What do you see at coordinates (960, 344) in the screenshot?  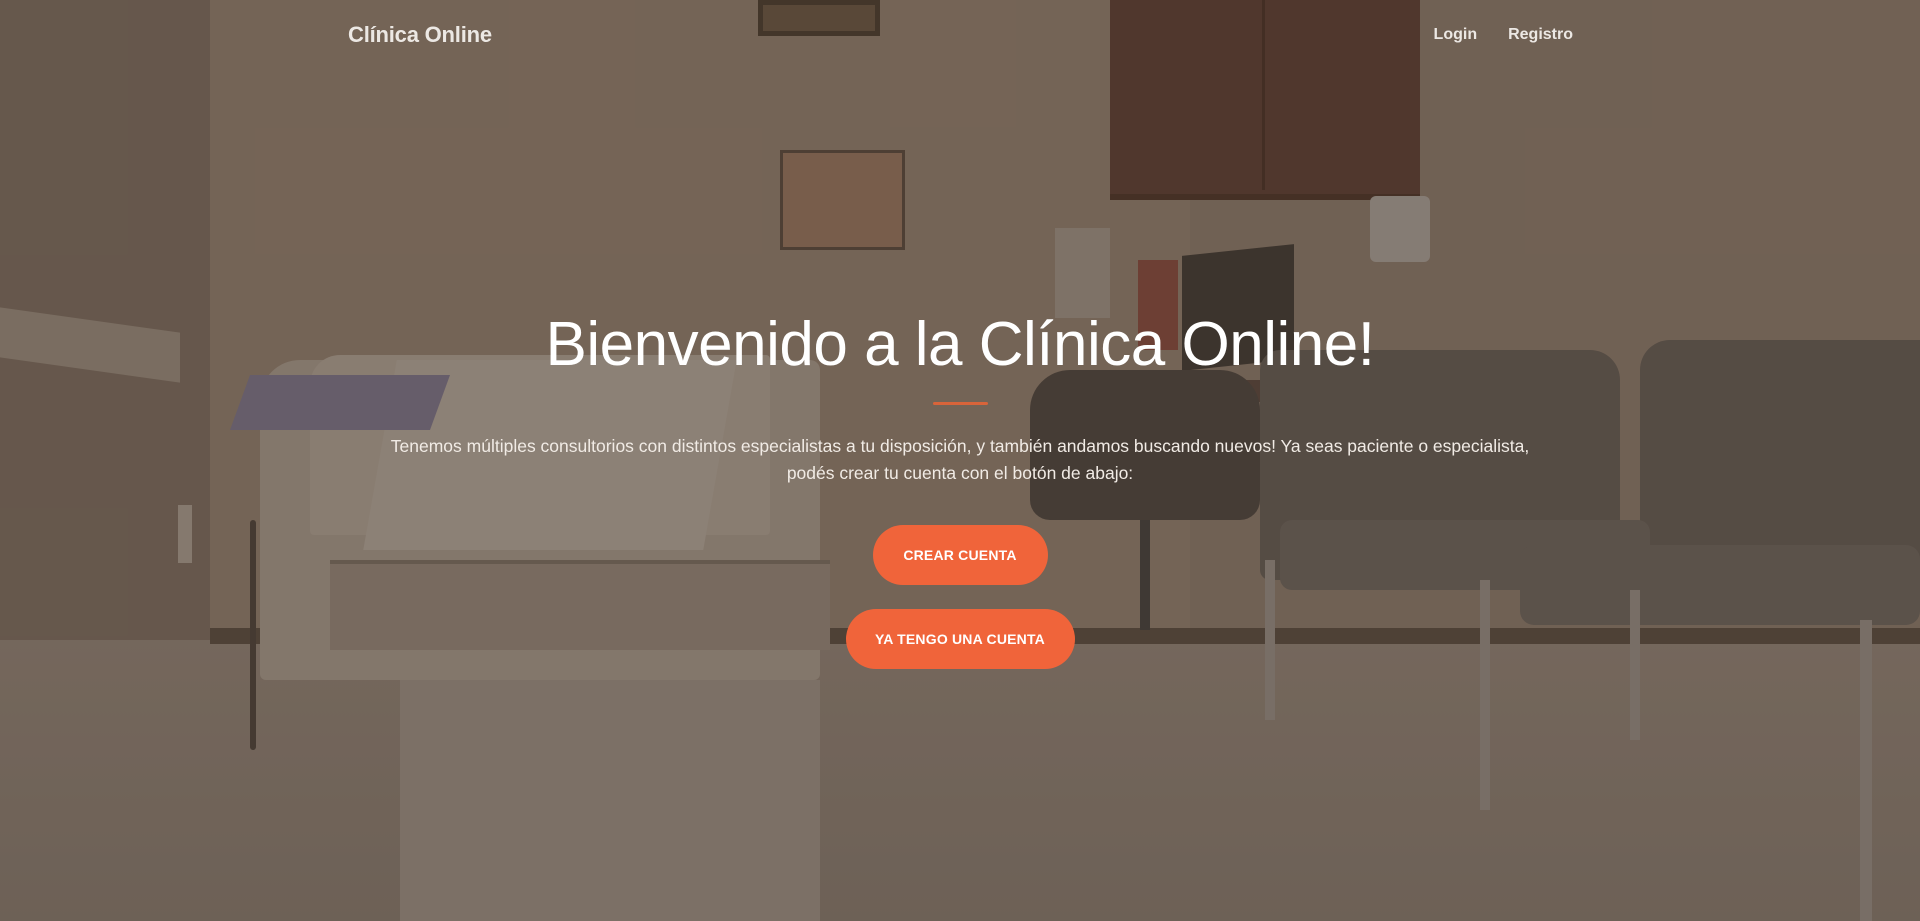 I see `hero-title: Bienvenido a la Clínica Online!` at bounding box center [960, 344].